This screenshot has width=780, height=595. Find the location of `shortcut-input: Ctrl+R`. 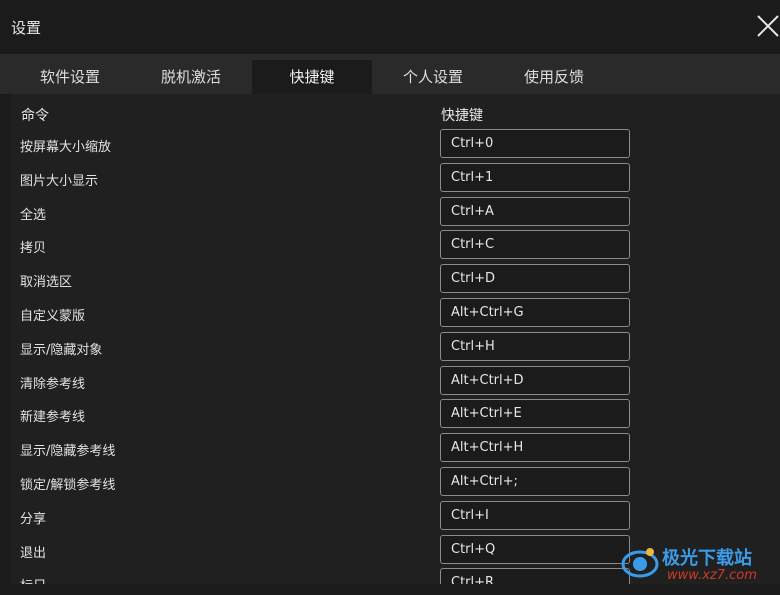

shortcut-input: Ctrl+R is located at coordinates (535, 576).